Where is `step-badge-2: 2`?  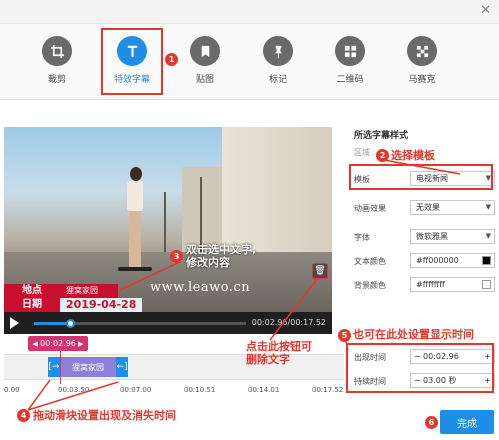 step-badge-2: 2 is located at coordinates (382, 155).